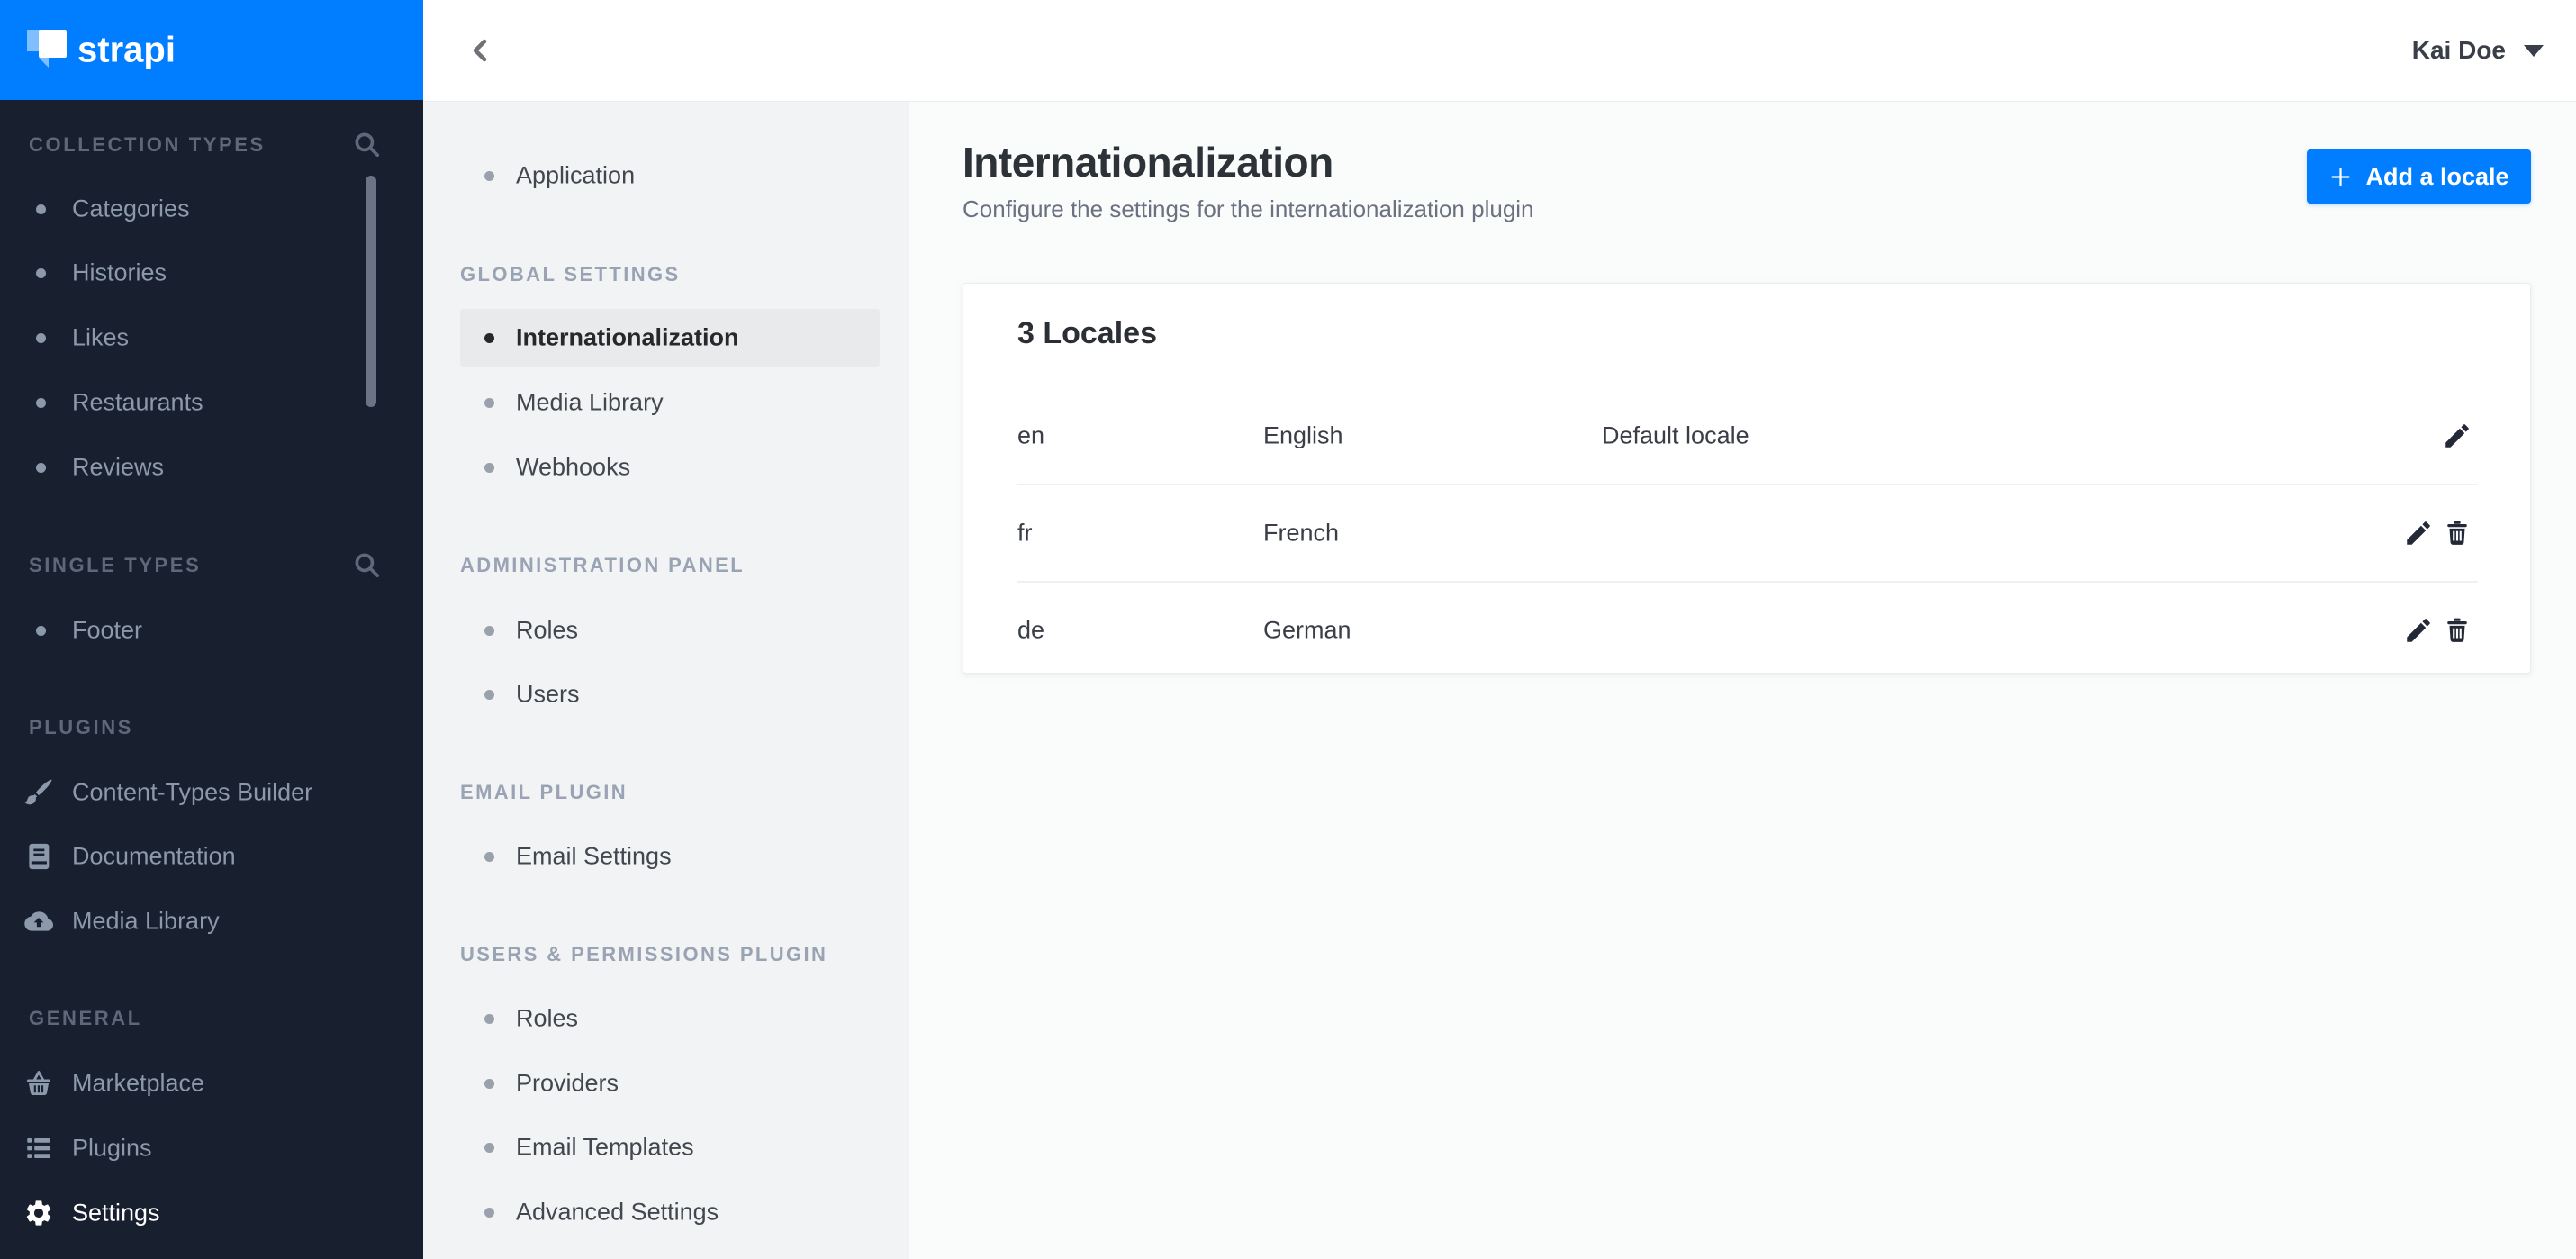 The image size is (2576, 1259). Describe the element at coordinates (115, 565) in the screenshot. I see `section-header-single-types: SINGLE TYPES` at that location.